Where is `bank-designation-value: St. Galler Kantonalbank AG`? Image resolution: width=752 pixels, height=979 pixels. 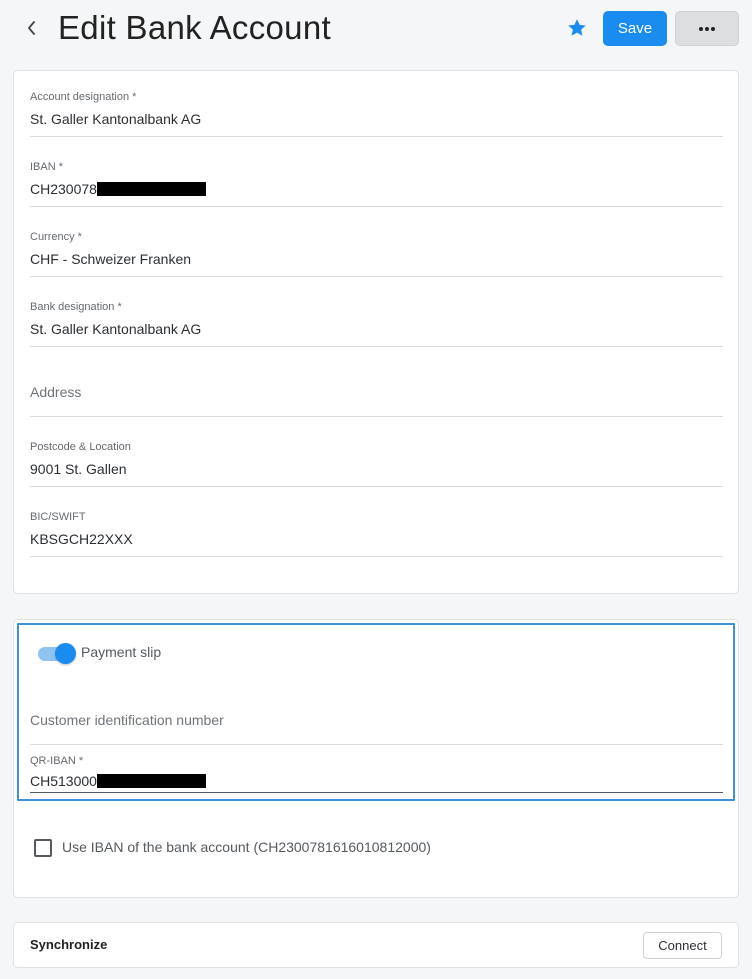 bank-designation-value: St. Galler Kantonalbank AG is located at coordinates (116, 329).